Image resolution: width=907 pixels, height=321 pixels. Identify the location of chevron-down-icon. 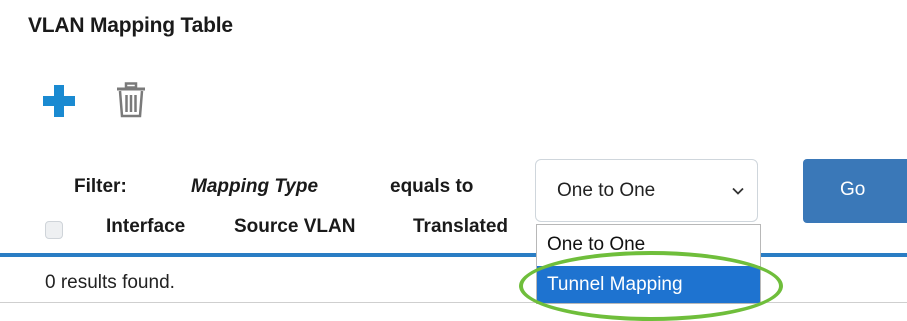
(738, 191).